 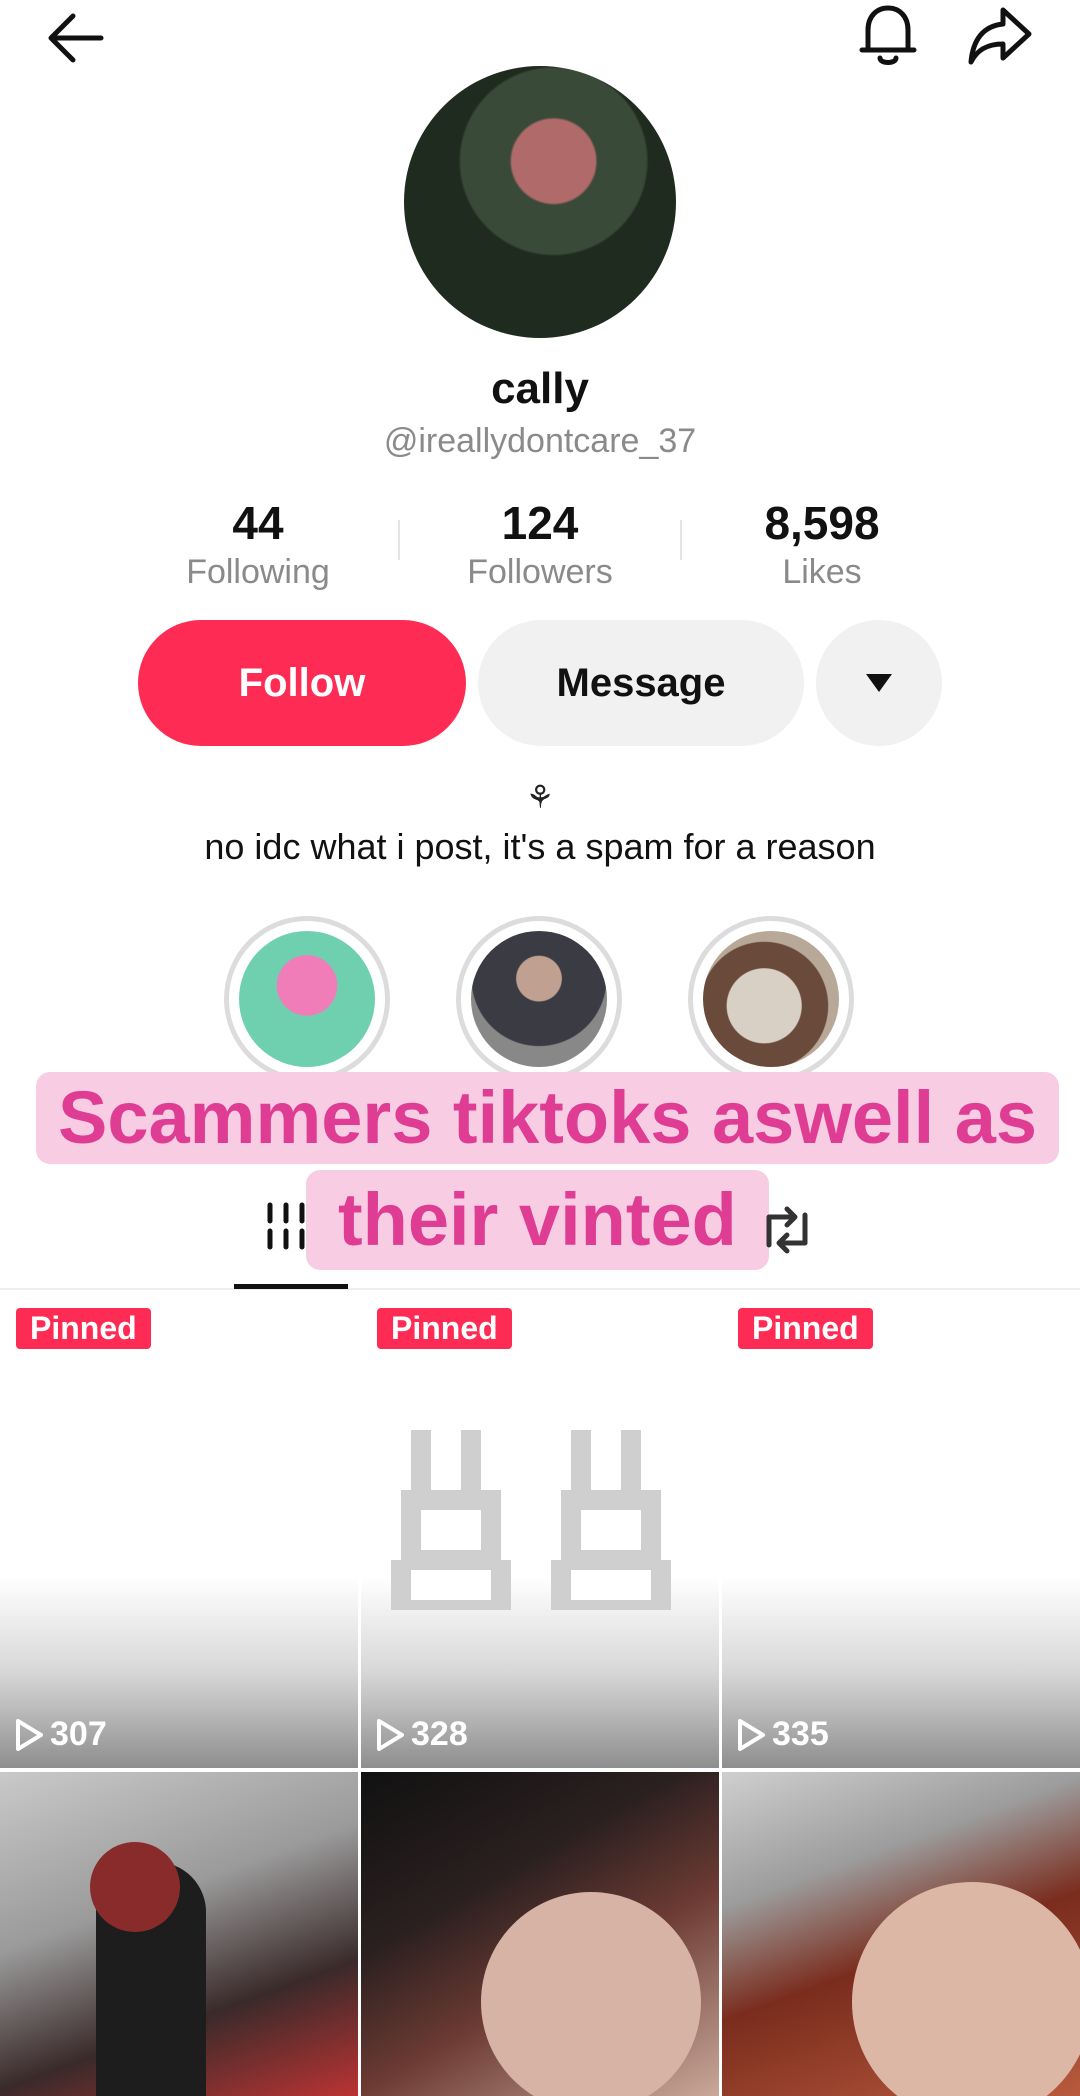 I want to click on pixel-bunnies-image, so click(x=531, y=1520).